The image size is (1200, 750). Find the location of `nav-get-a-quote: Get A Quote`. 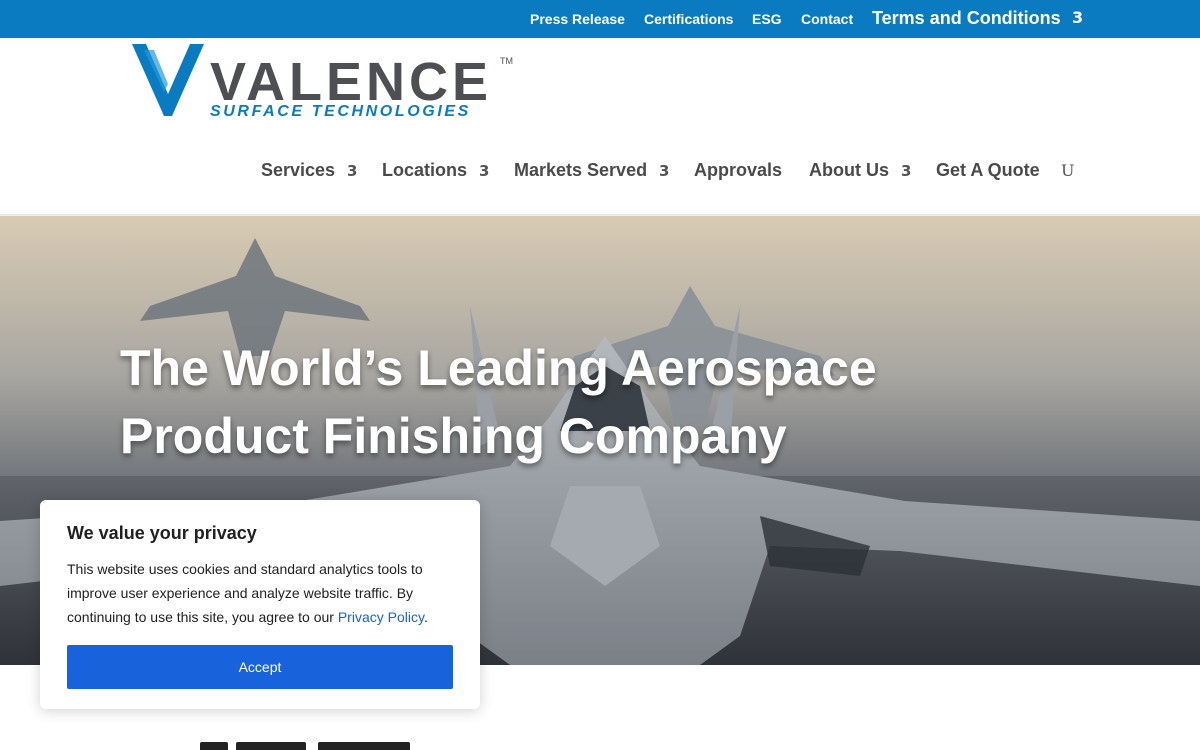

nav-get-a-quote: Get A Quote is located at coordinates (988, 170).